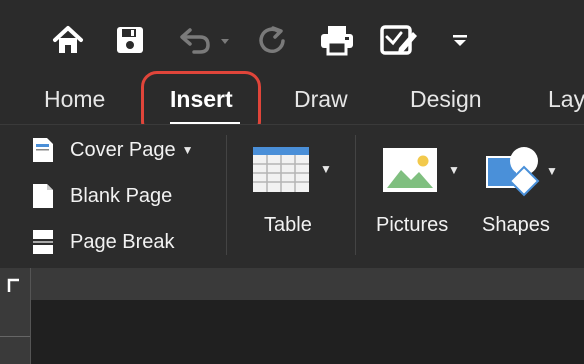  Describe the element at coordinates (460, 40) in the screenshot. I see `customize-toolbar-icon` at that location.